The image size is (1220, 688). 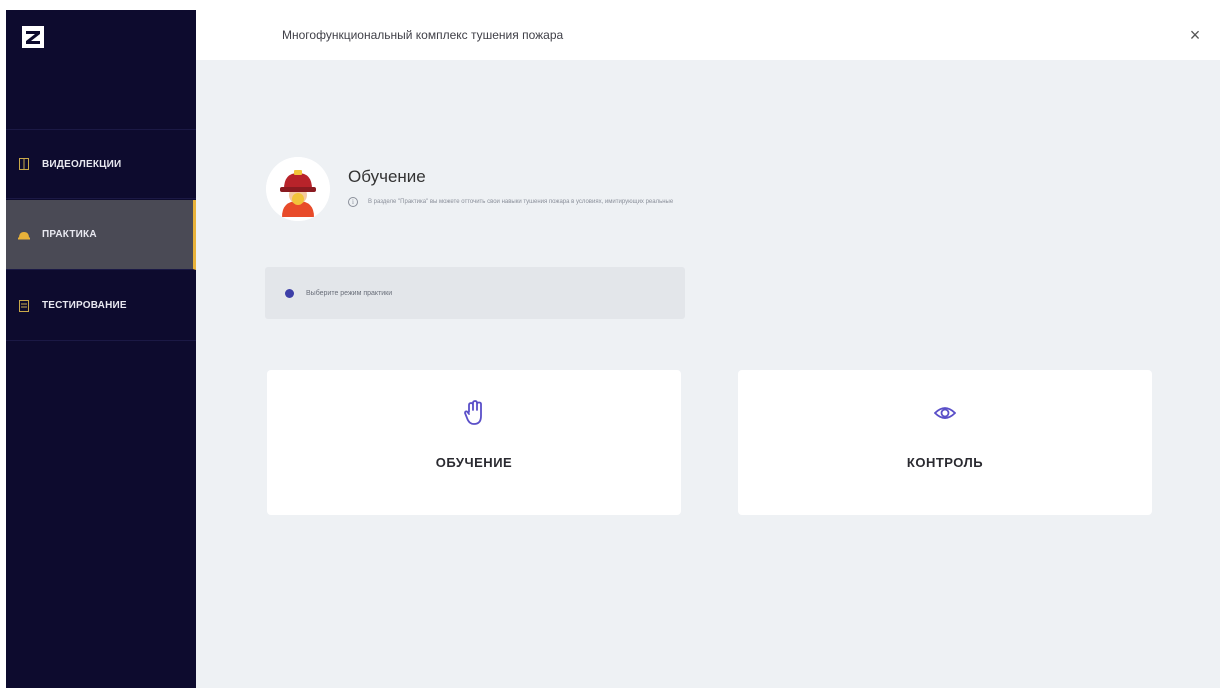 I want to click on hand-icon, so click(x=474, y=415).